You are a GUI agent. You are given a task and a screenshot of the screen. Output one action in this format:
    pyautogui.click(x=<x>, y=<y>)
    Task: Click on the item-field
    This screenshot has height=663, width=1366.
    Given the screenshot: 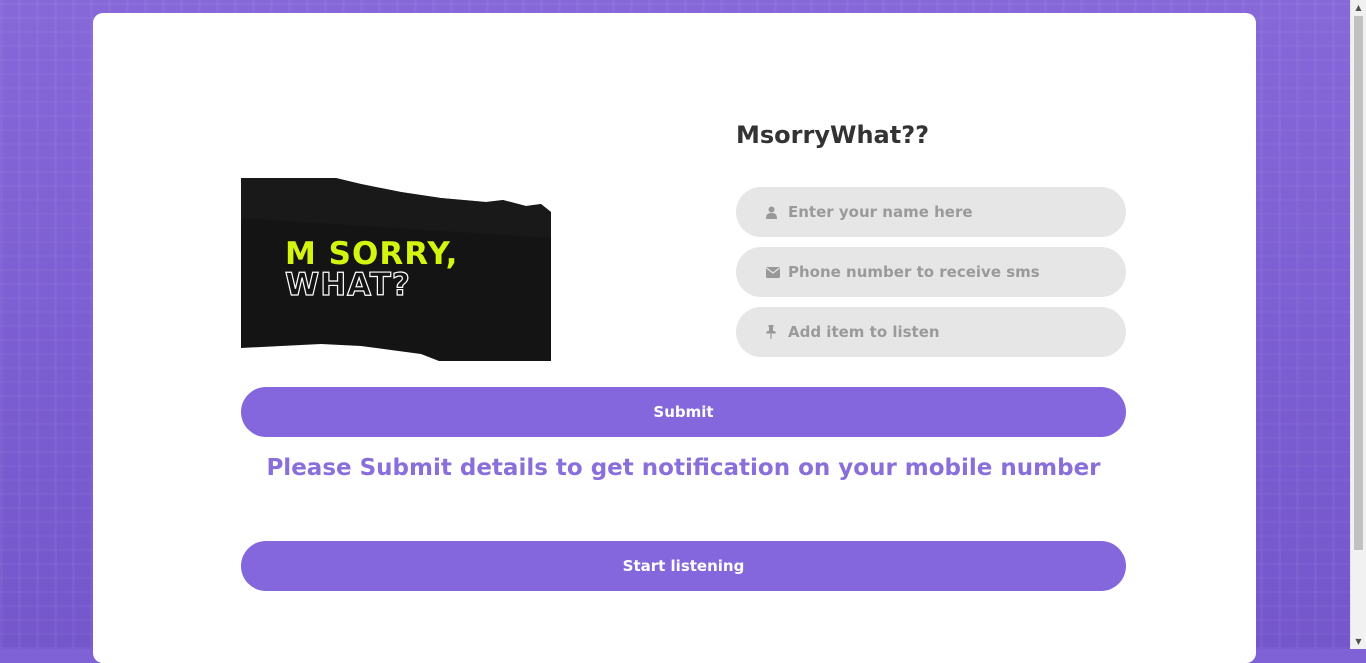 What is the action you would take?
    pyautogui.click(x=931, y=332)
    